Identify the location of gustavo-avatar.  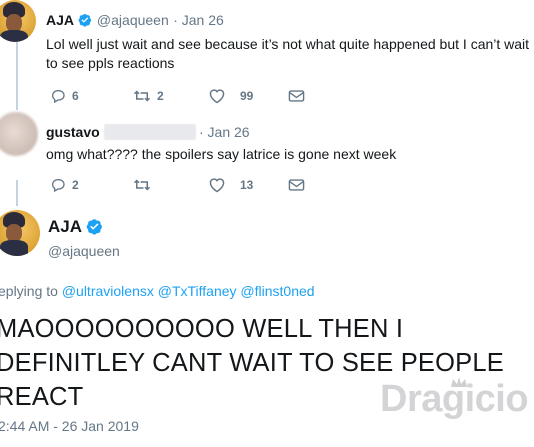
(19, 134).